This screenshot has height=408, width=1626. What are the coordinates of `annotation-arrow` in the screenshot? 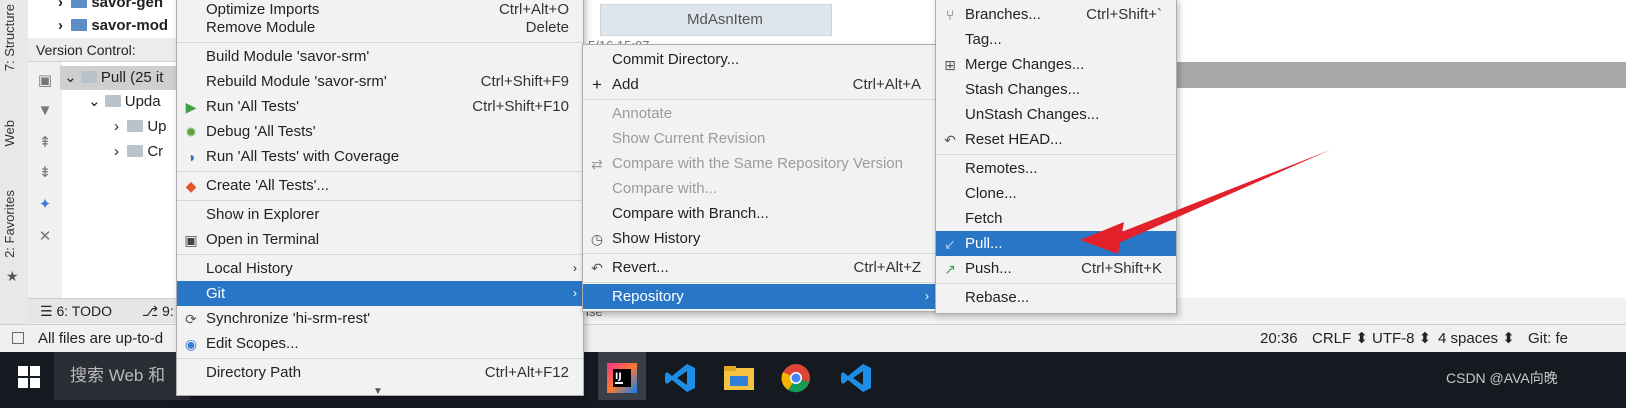 It's located at (1205, 202).